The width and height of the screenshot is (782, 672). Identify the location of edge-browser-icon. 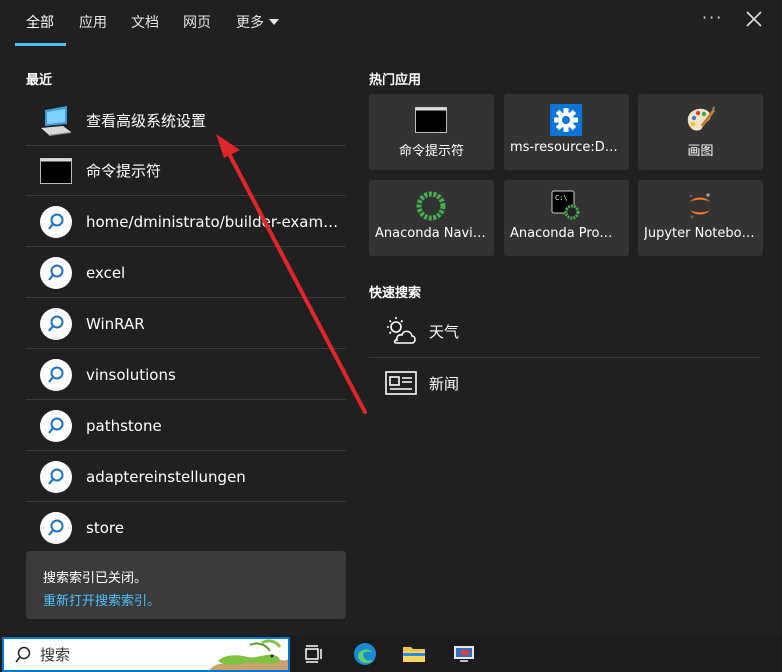
(365, 654).